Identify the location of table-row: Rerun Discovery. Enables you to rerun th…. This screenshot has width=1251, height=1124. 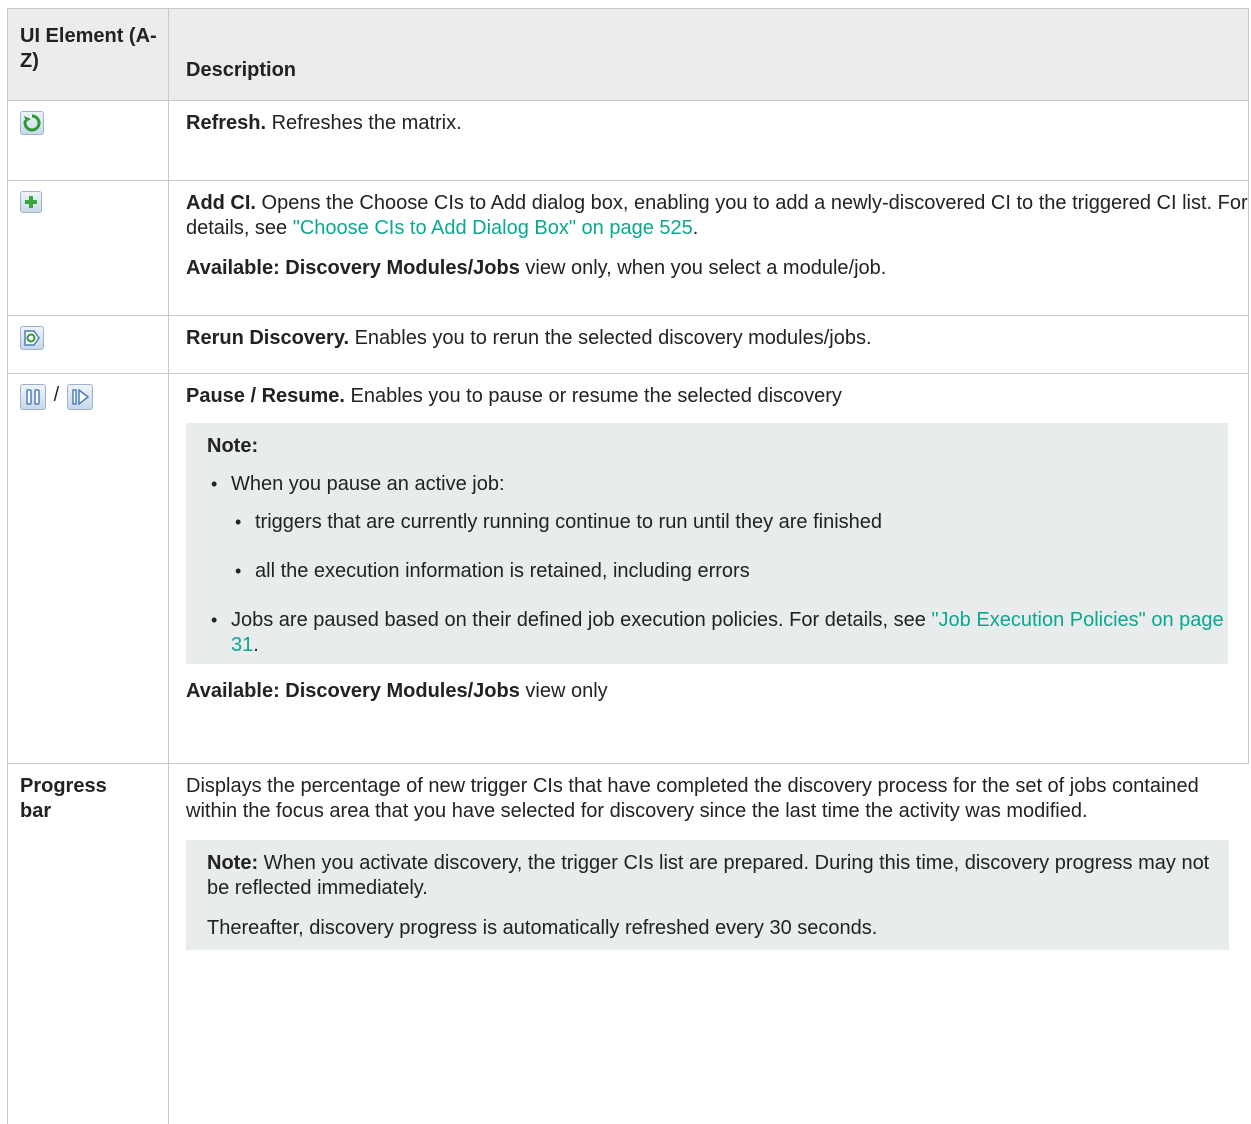
(628, 345).